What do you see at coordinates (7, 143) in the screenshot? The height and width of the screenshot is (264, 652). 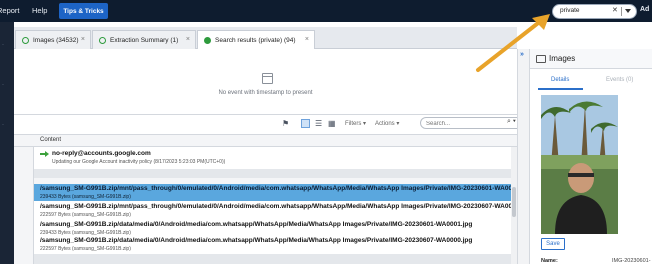 I see `left-navigation-strip: · · ·` at bounding box center [7, 143].